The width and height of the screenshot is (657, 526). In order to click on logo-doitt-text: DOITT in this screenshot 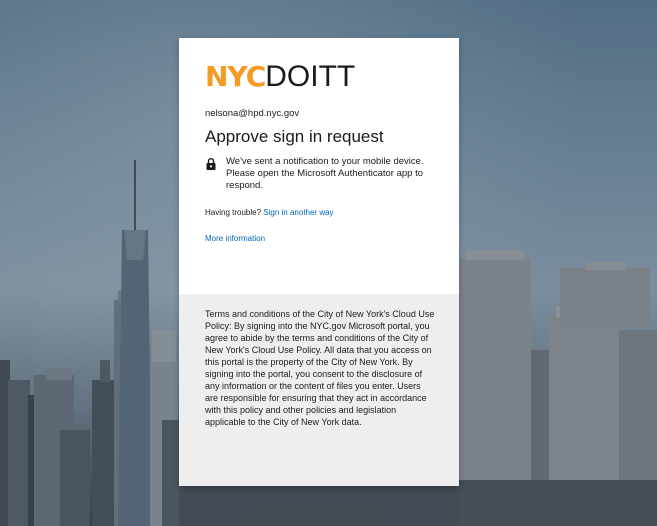, I will do `click(310, 76)`.